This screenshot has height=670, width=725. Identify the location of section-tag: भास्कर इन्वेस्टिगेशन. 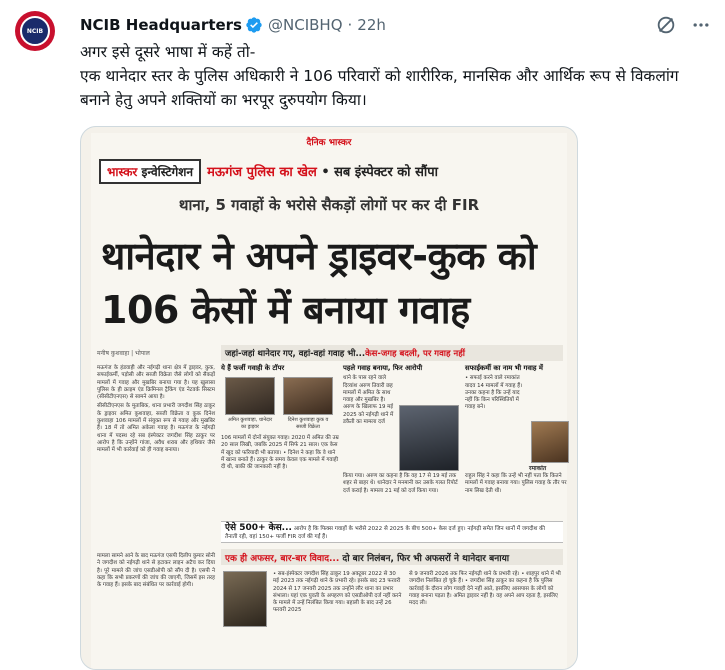
(150, 171).